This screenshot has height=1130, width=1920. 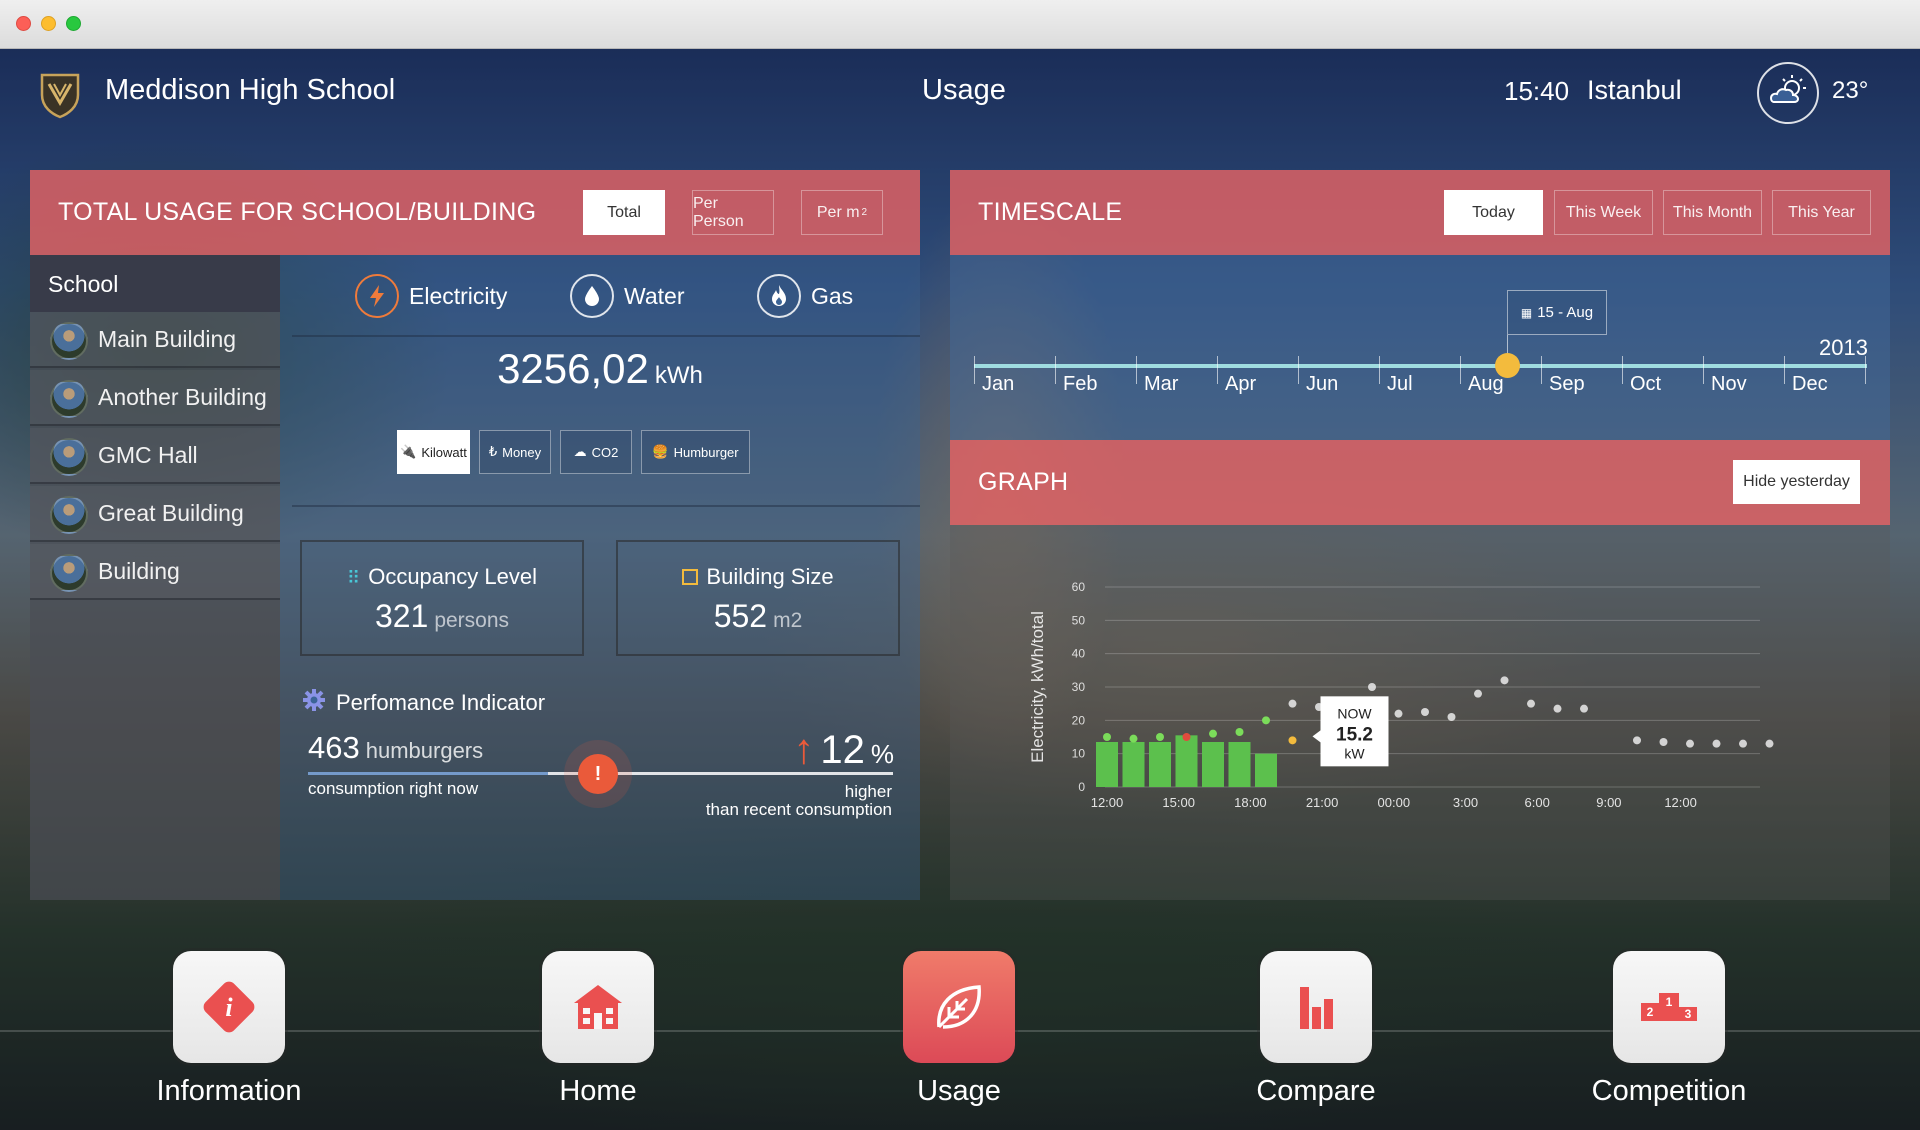 I want to click on month-label-apr: Apr, so click(x=1240, y=384).